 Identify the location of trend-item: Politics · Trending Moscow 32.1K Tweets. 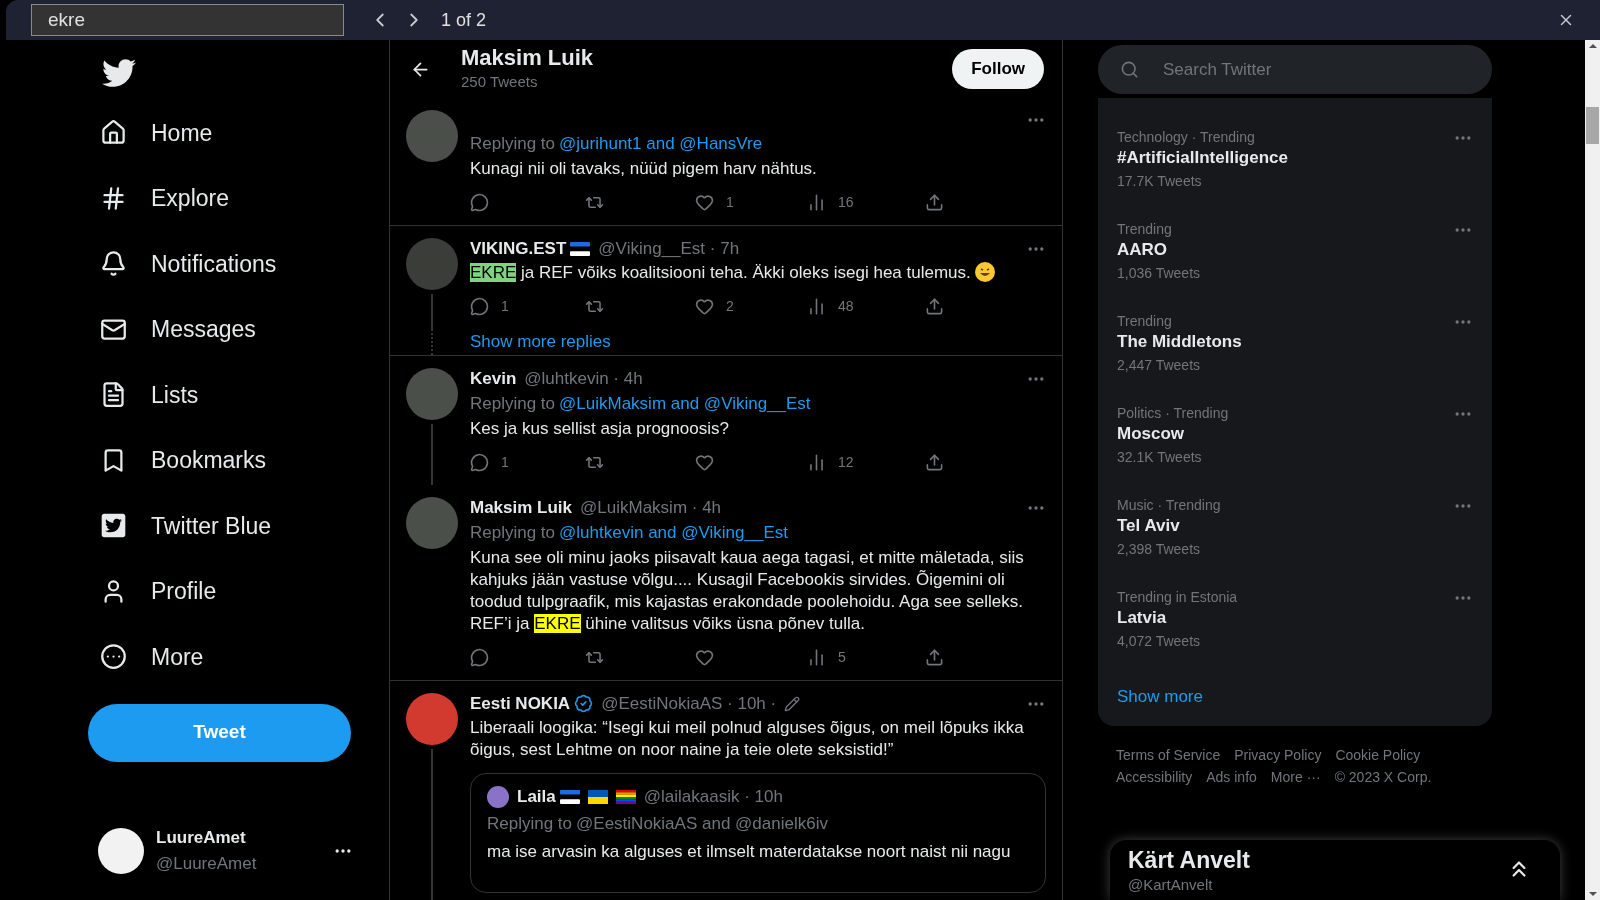
(1295, 450).